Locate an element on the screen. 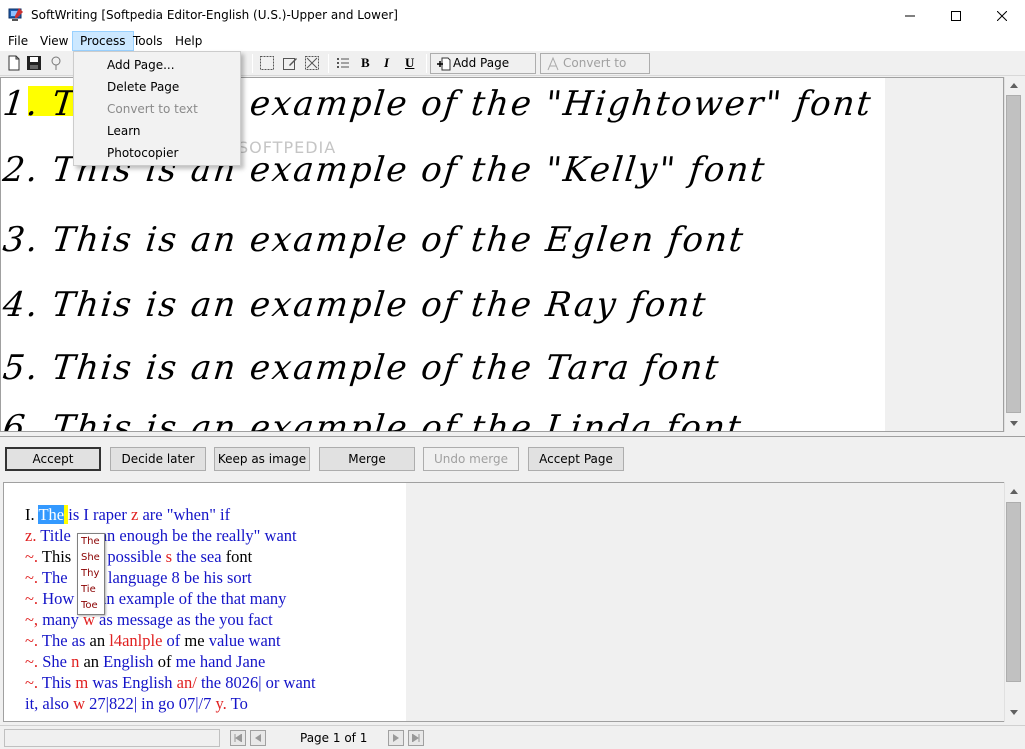 The width and height of the screenshot is (1025, 749). last-page-button is located at coordinates (416, 738).